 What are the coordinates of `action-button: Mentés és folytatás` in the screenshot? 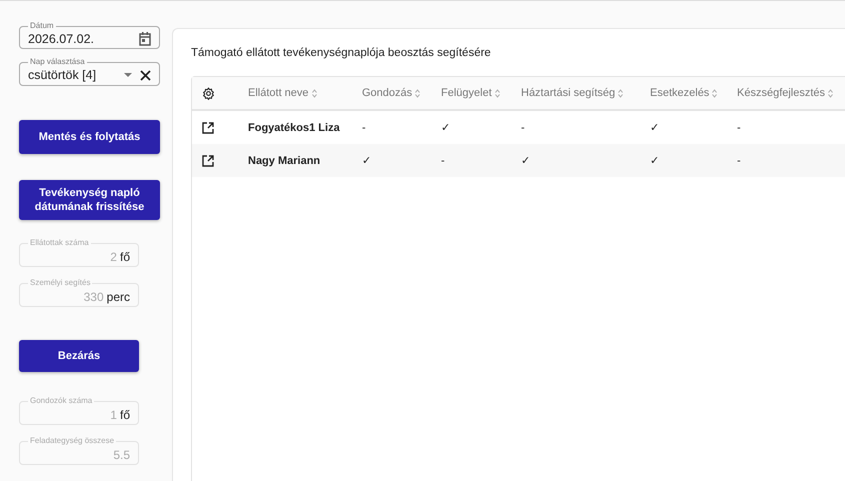 It's located at (89, 137).